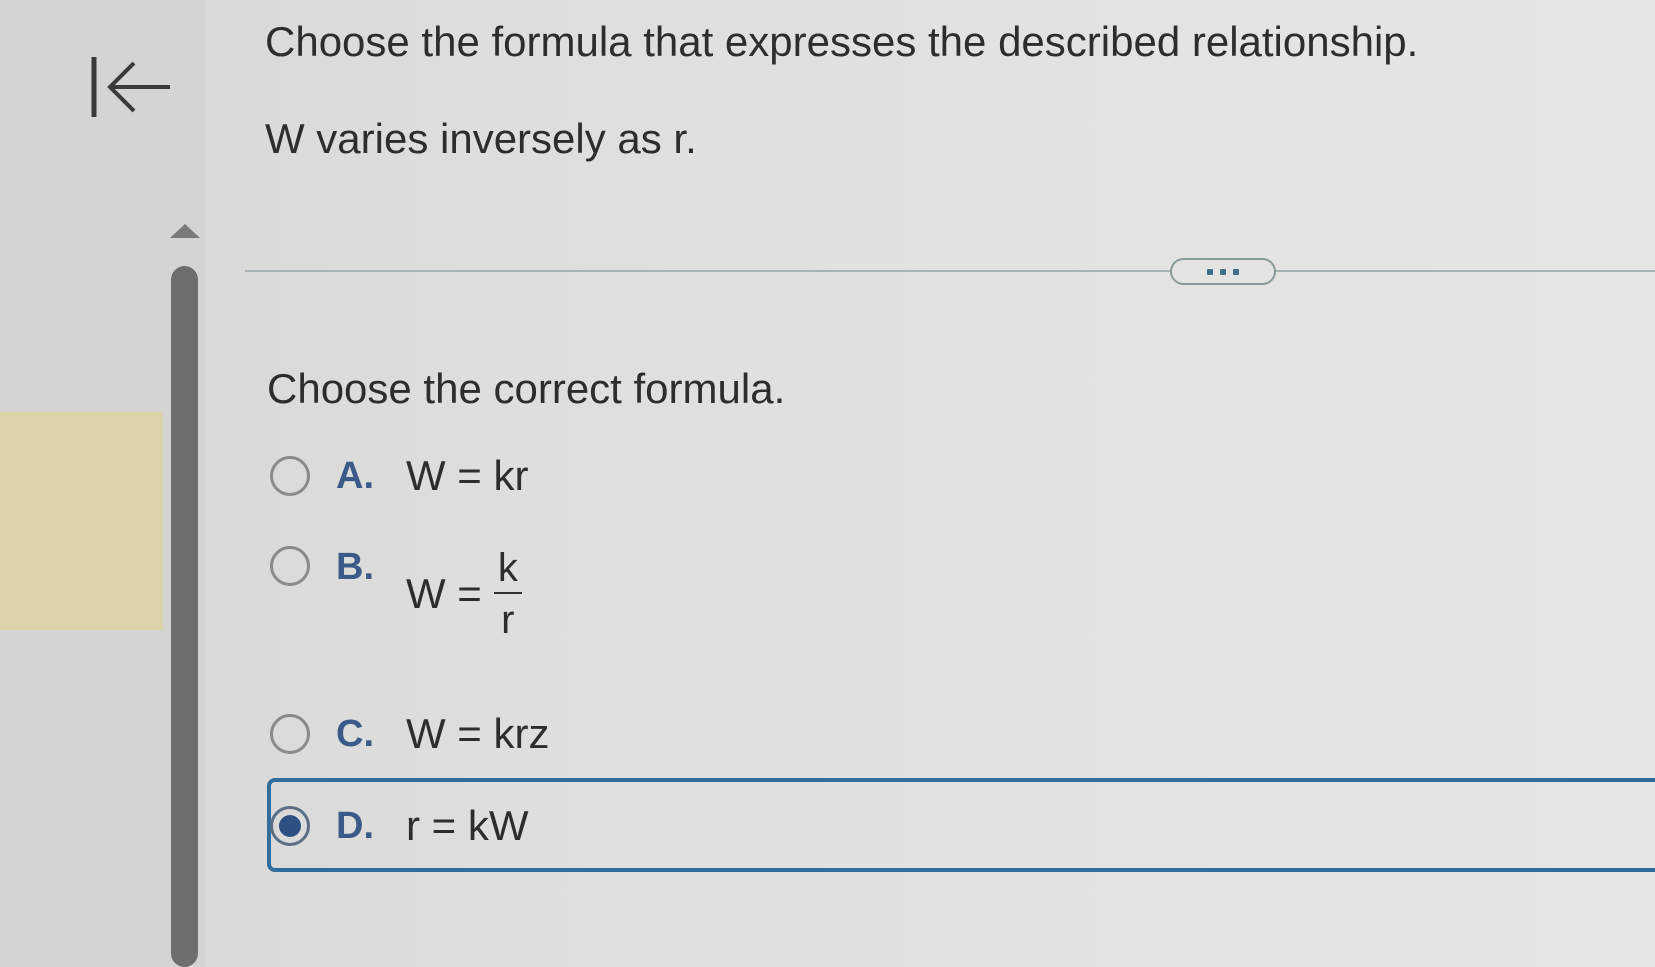  I want to click on option-a-letter: A., so click(355, 475).